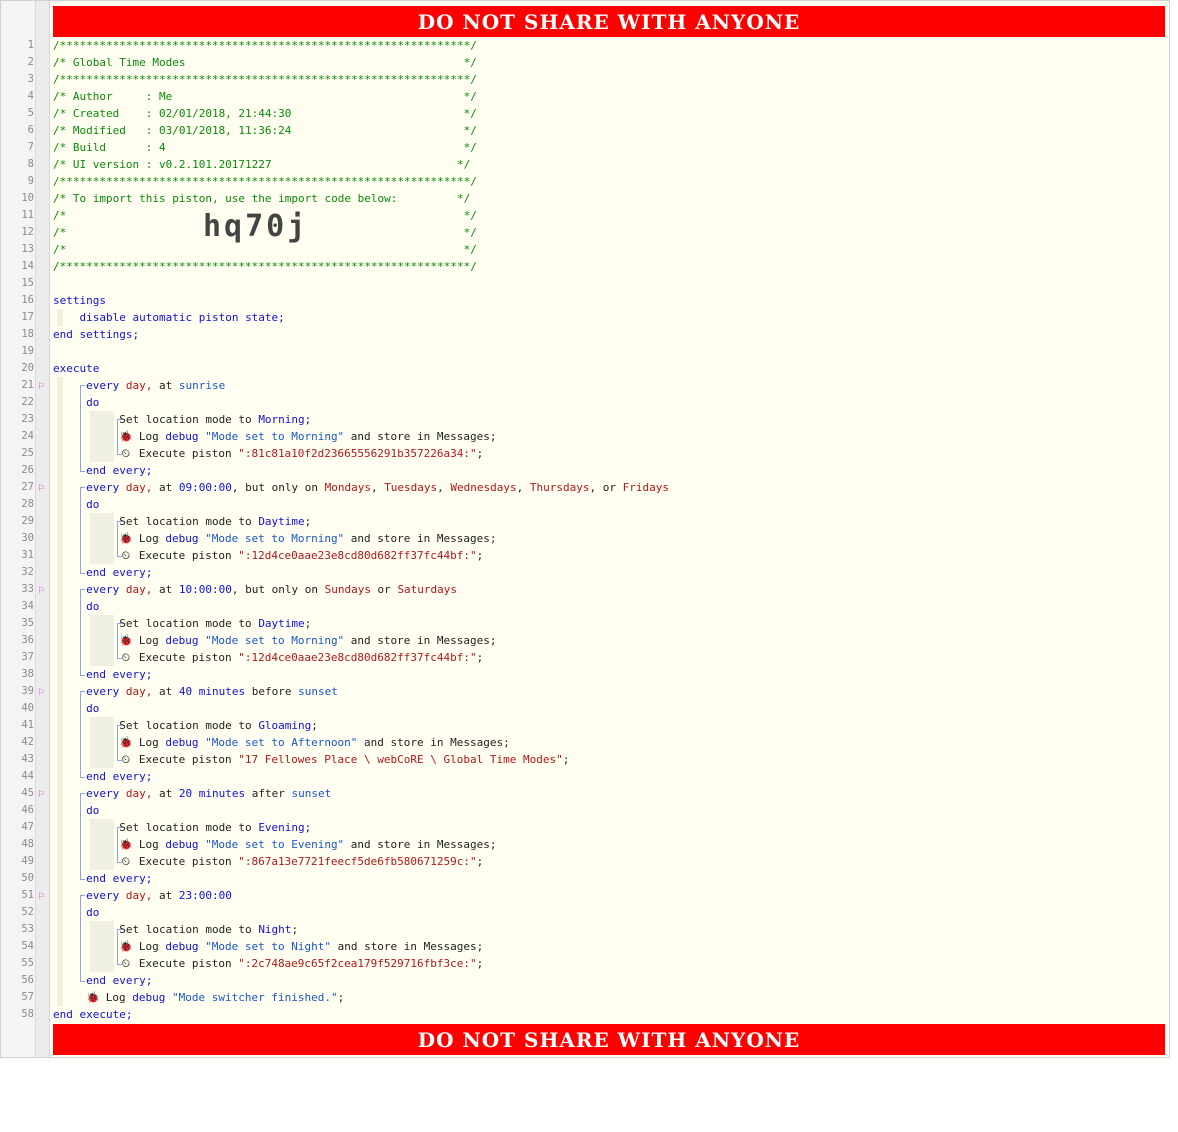  What do you see at coordinates (265, 130) in the screenshot?
I see `header-modified: /* Modified : 03/01/2018, 11:36:24 */` at bounding box center [265, 130].